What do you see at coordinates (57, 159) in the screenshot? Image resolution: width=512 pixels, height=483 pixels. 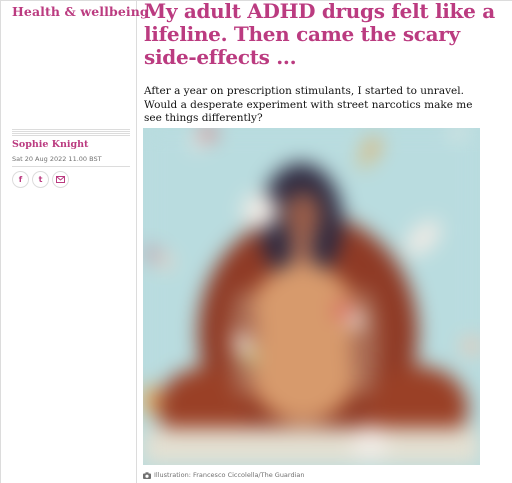 I see `publish-date: Sat 20 Aug 2022 11.00 BST` at bounding box center [57, 159].